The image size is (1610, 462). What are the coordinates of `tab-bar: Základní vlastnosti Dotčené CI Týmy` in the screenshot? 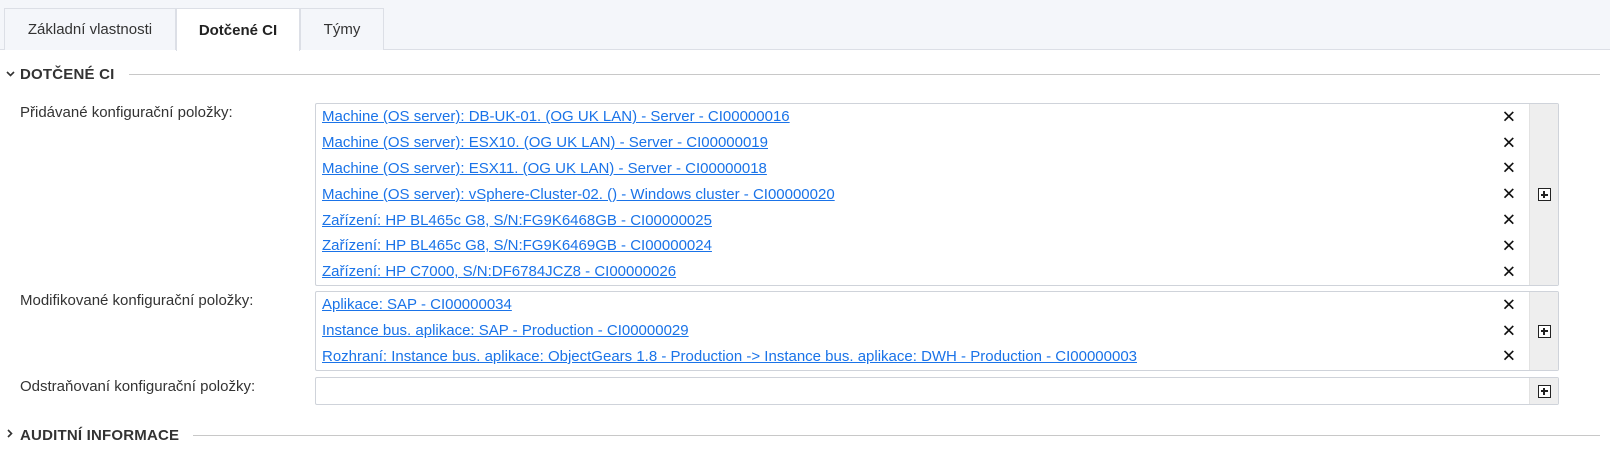 It's located at (805, 25).